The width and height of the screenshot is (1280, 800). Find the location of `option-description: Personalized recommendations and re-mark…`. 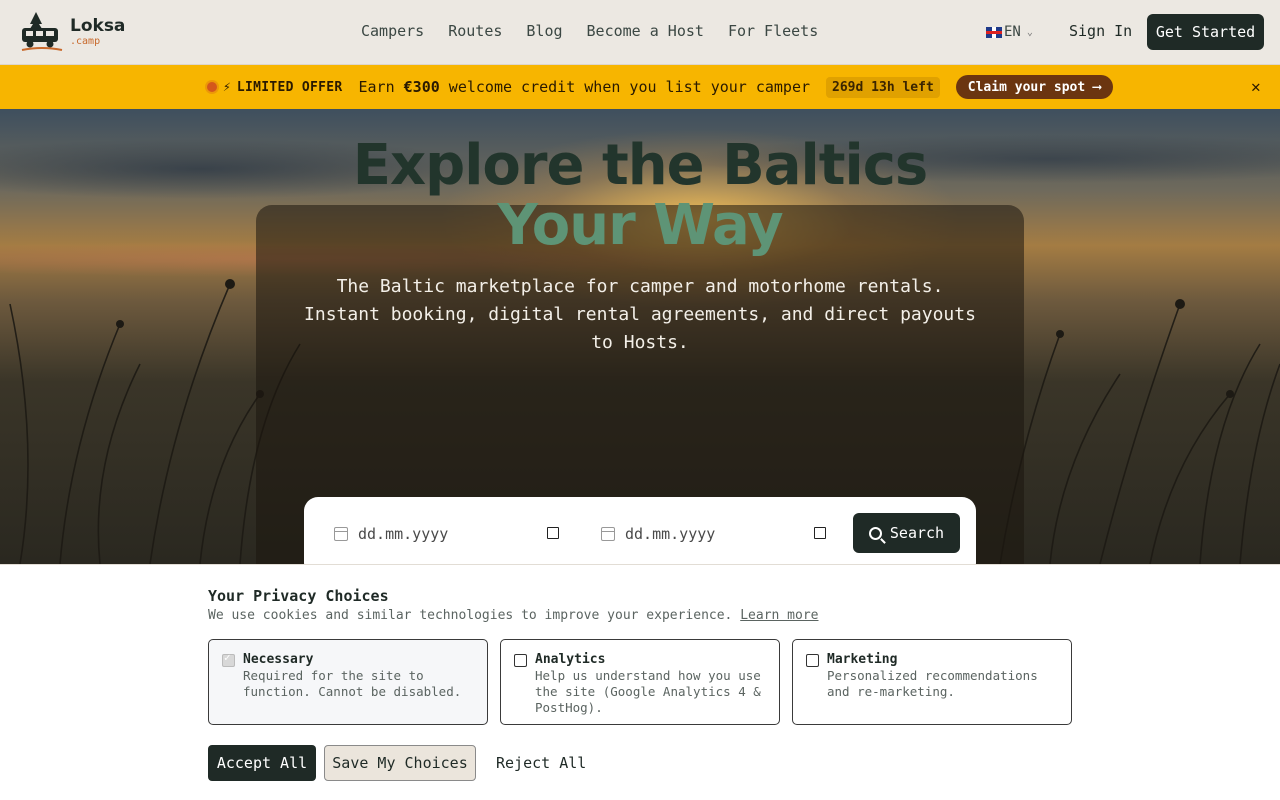

option-description: Personalized recommendations and re-mark… is located at coordinates (932, 683).